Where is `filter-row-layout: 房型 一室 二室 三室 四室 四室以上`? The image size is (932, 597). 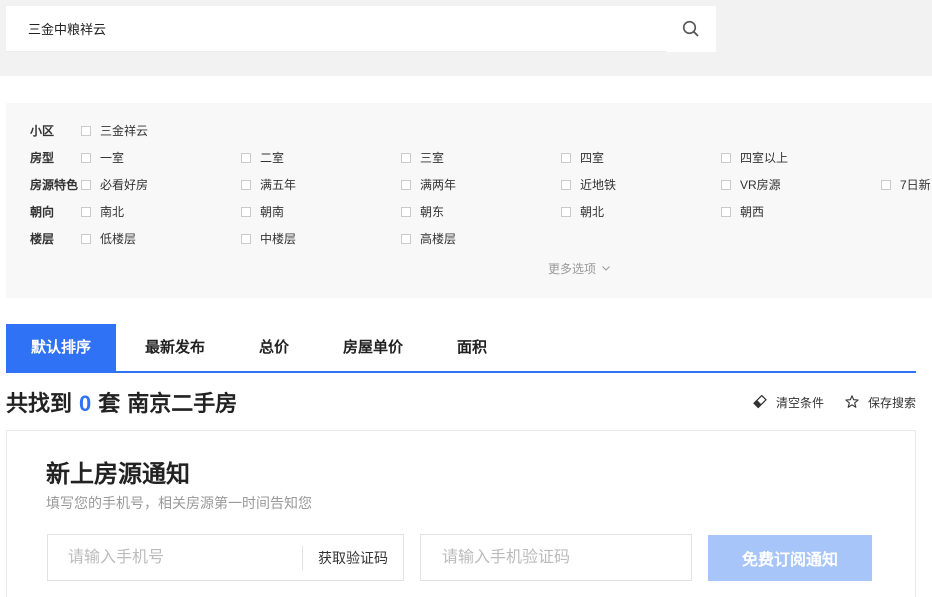
filter-row-layout: 房型 一室 二室 三室 四室 四室以上 is located at coordinates (469, 157).